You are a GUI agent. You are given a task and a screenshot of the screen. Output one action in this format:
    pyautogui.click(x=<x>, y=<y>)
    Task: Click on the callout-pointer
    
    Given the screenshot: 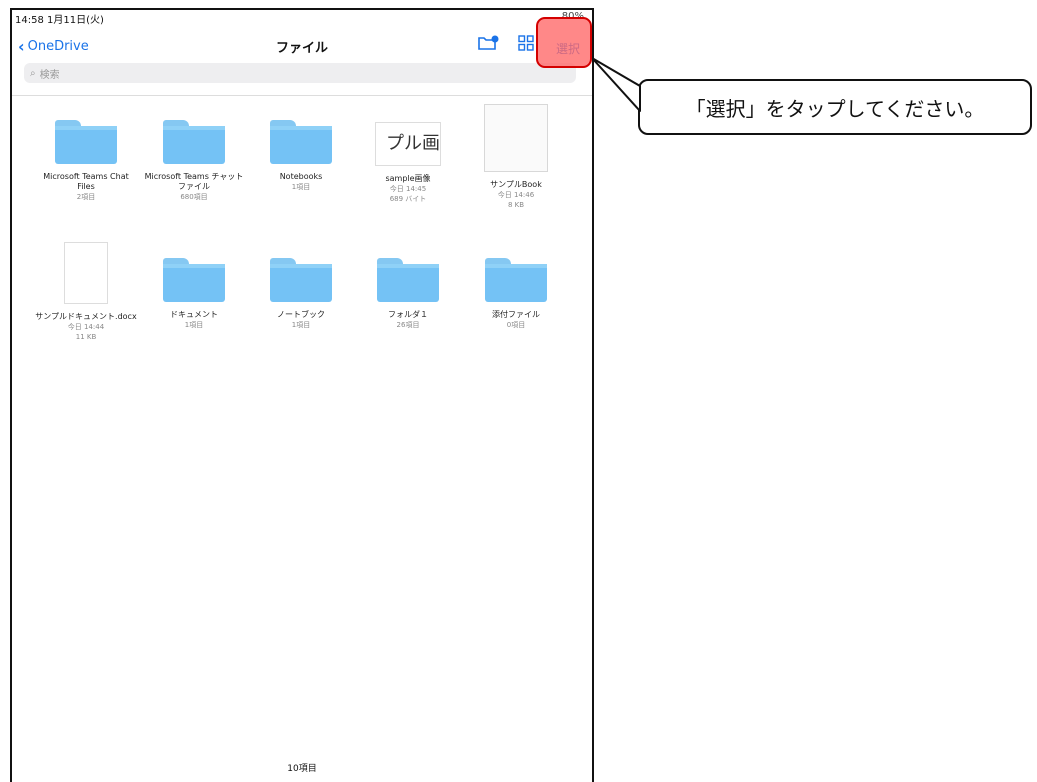 What is the action you would take?
    pyautogui.click(x=616, y=84)
    